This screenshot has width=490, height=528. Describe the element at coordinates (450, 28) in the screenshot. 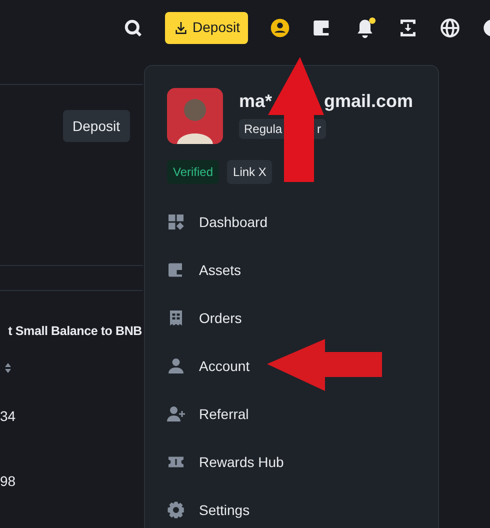

I see `globe-icon` at that location.